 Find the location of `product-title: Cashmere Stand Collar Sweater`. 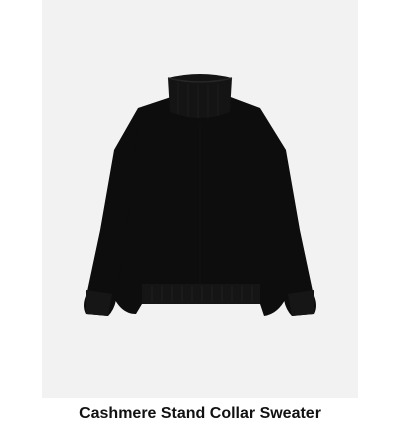

product-title: Cashmere Stand Collar Sweater is located at coordinates (200, 414).